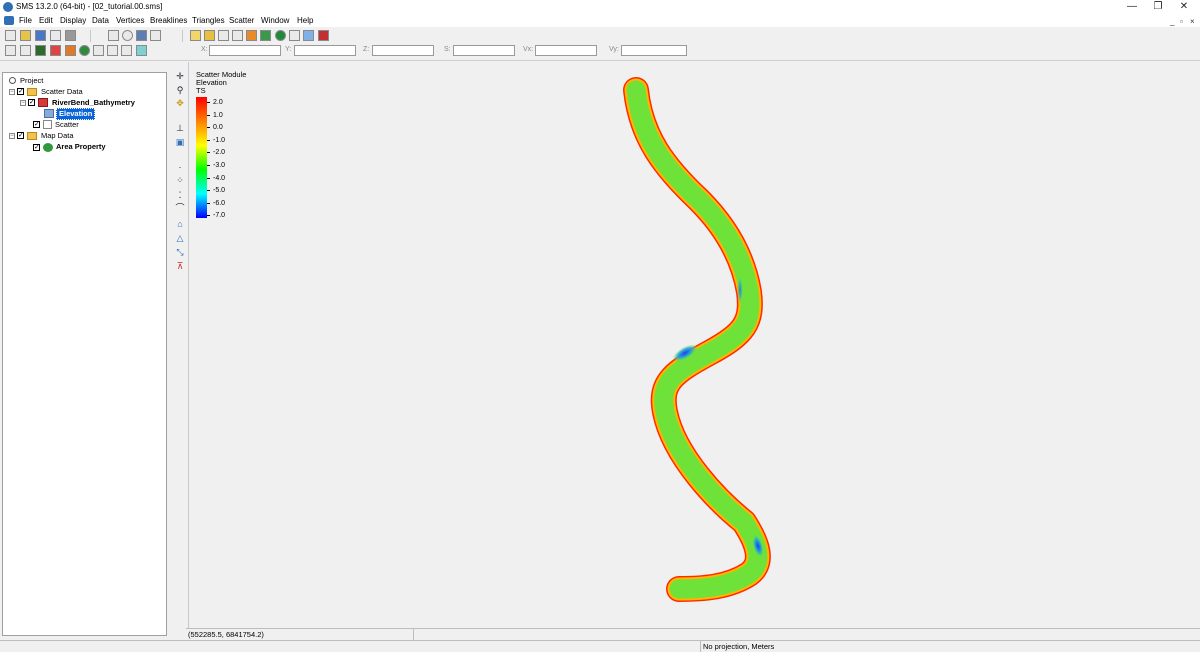 The height and width of the screenshot is (652, 1200). I want to click on mesh-icon, so click(25, 50).